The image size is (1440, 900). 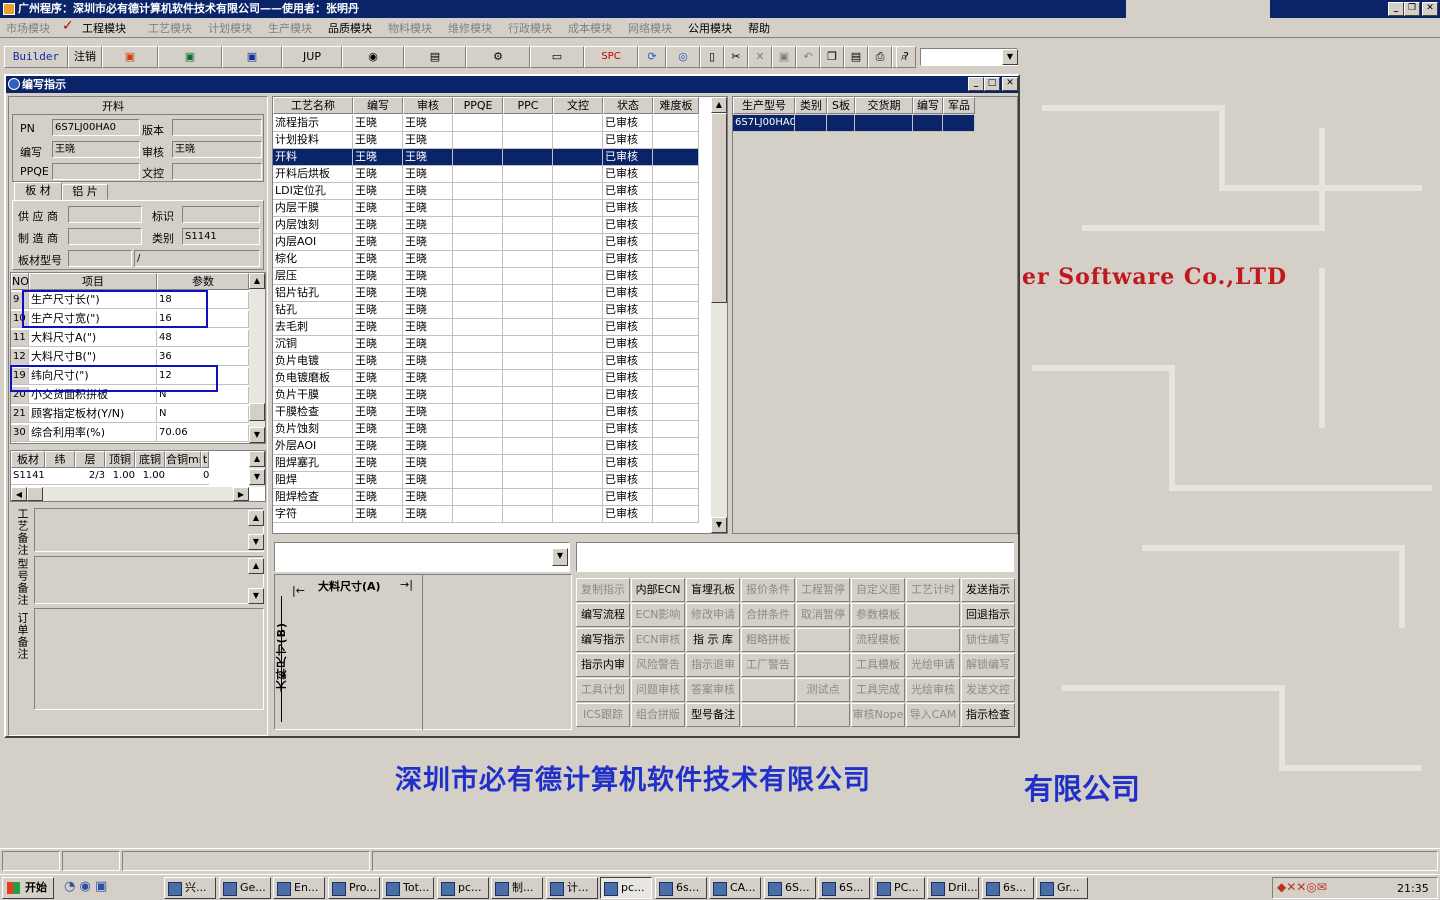 I want to click on action-button: 导入CAM, so click(x=933, y=715).